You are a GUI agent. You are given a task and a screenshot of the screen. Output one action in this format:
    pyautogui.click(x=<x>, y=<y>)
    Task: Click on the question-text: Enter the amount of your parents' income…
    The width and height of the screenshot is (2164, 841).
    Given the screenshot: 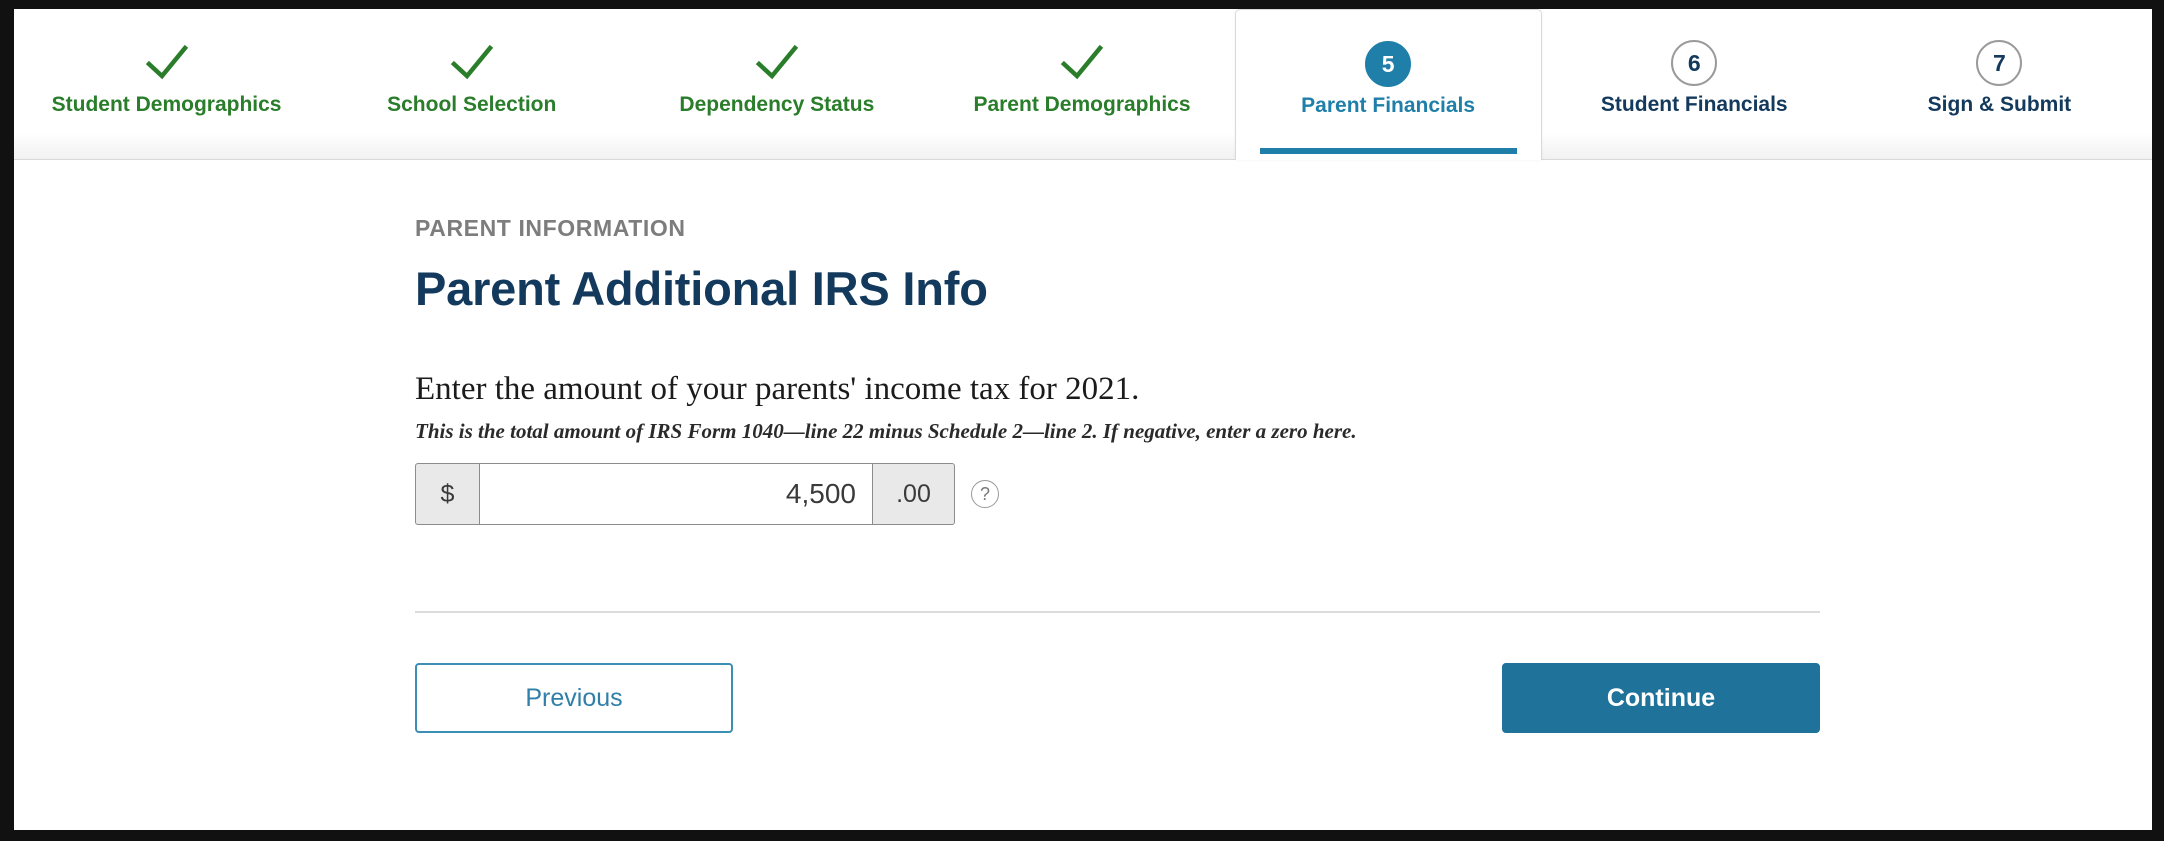 What is the action you would take?
    pyautogui.click(x=777, y=389)
    